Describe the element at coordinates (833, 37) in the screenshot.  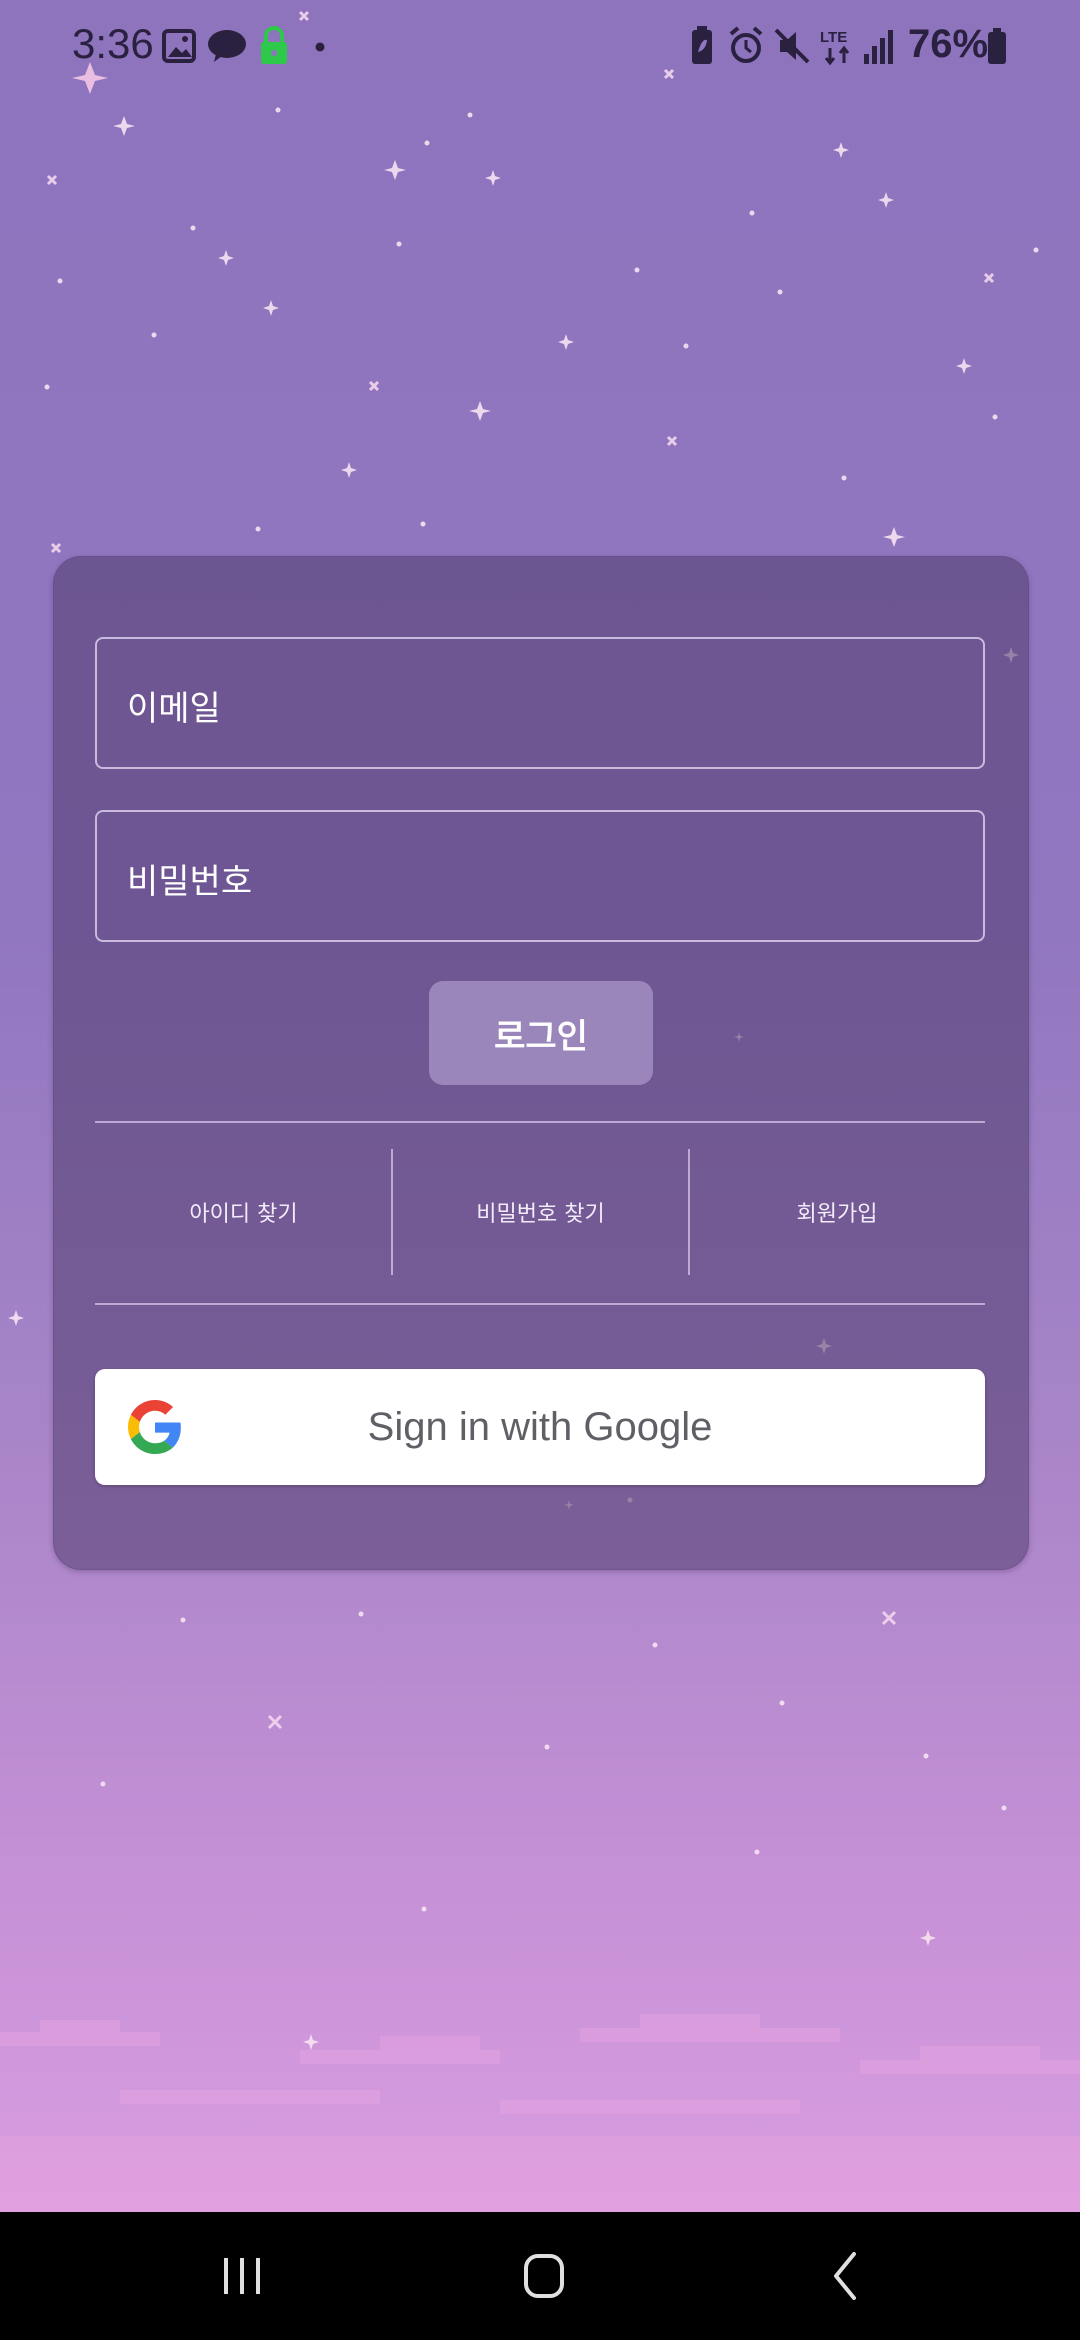
I see `svg-text: LTE` at that location.